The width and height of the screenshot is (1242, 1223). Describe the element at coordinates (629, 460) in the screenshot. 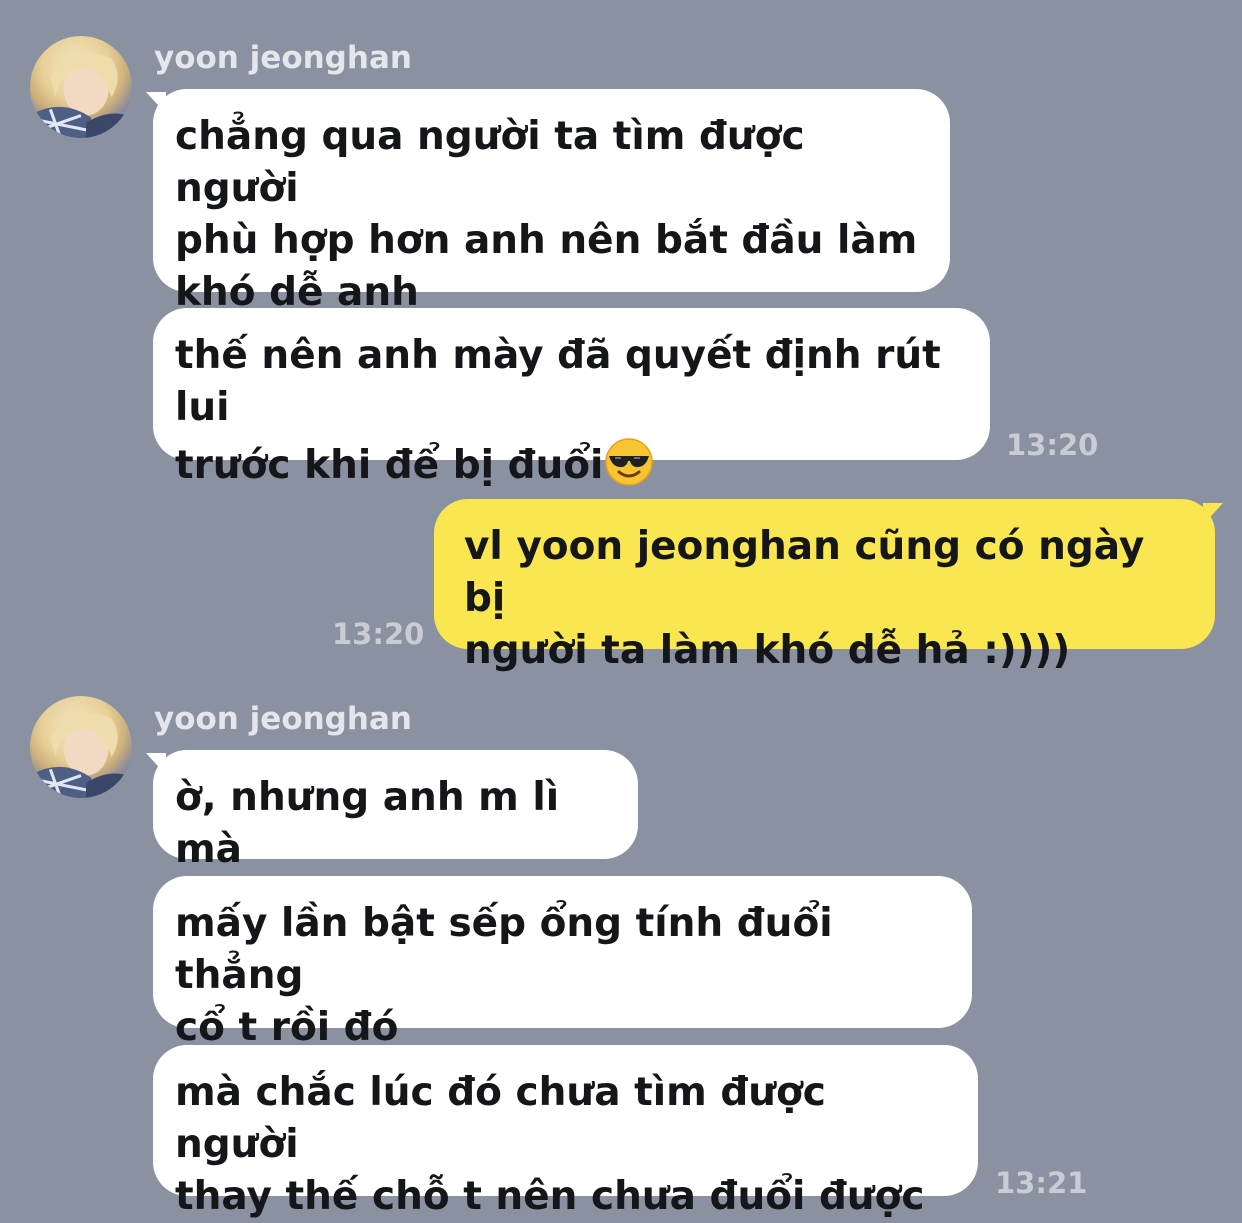

I see `smiling-face-with-sunglasses-icon` at that location.